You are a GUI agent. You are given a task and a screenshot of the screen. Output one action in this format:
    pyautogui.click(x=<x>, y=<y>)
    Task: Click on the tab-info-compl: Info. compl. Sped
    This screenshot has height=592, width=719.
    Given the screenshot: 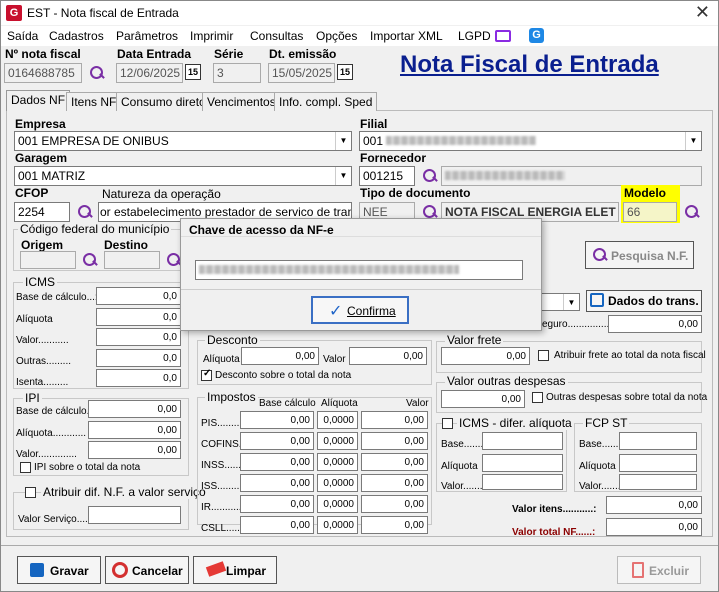 What is the action you would take?
    pyautogui.click(x=326, y=101)
    